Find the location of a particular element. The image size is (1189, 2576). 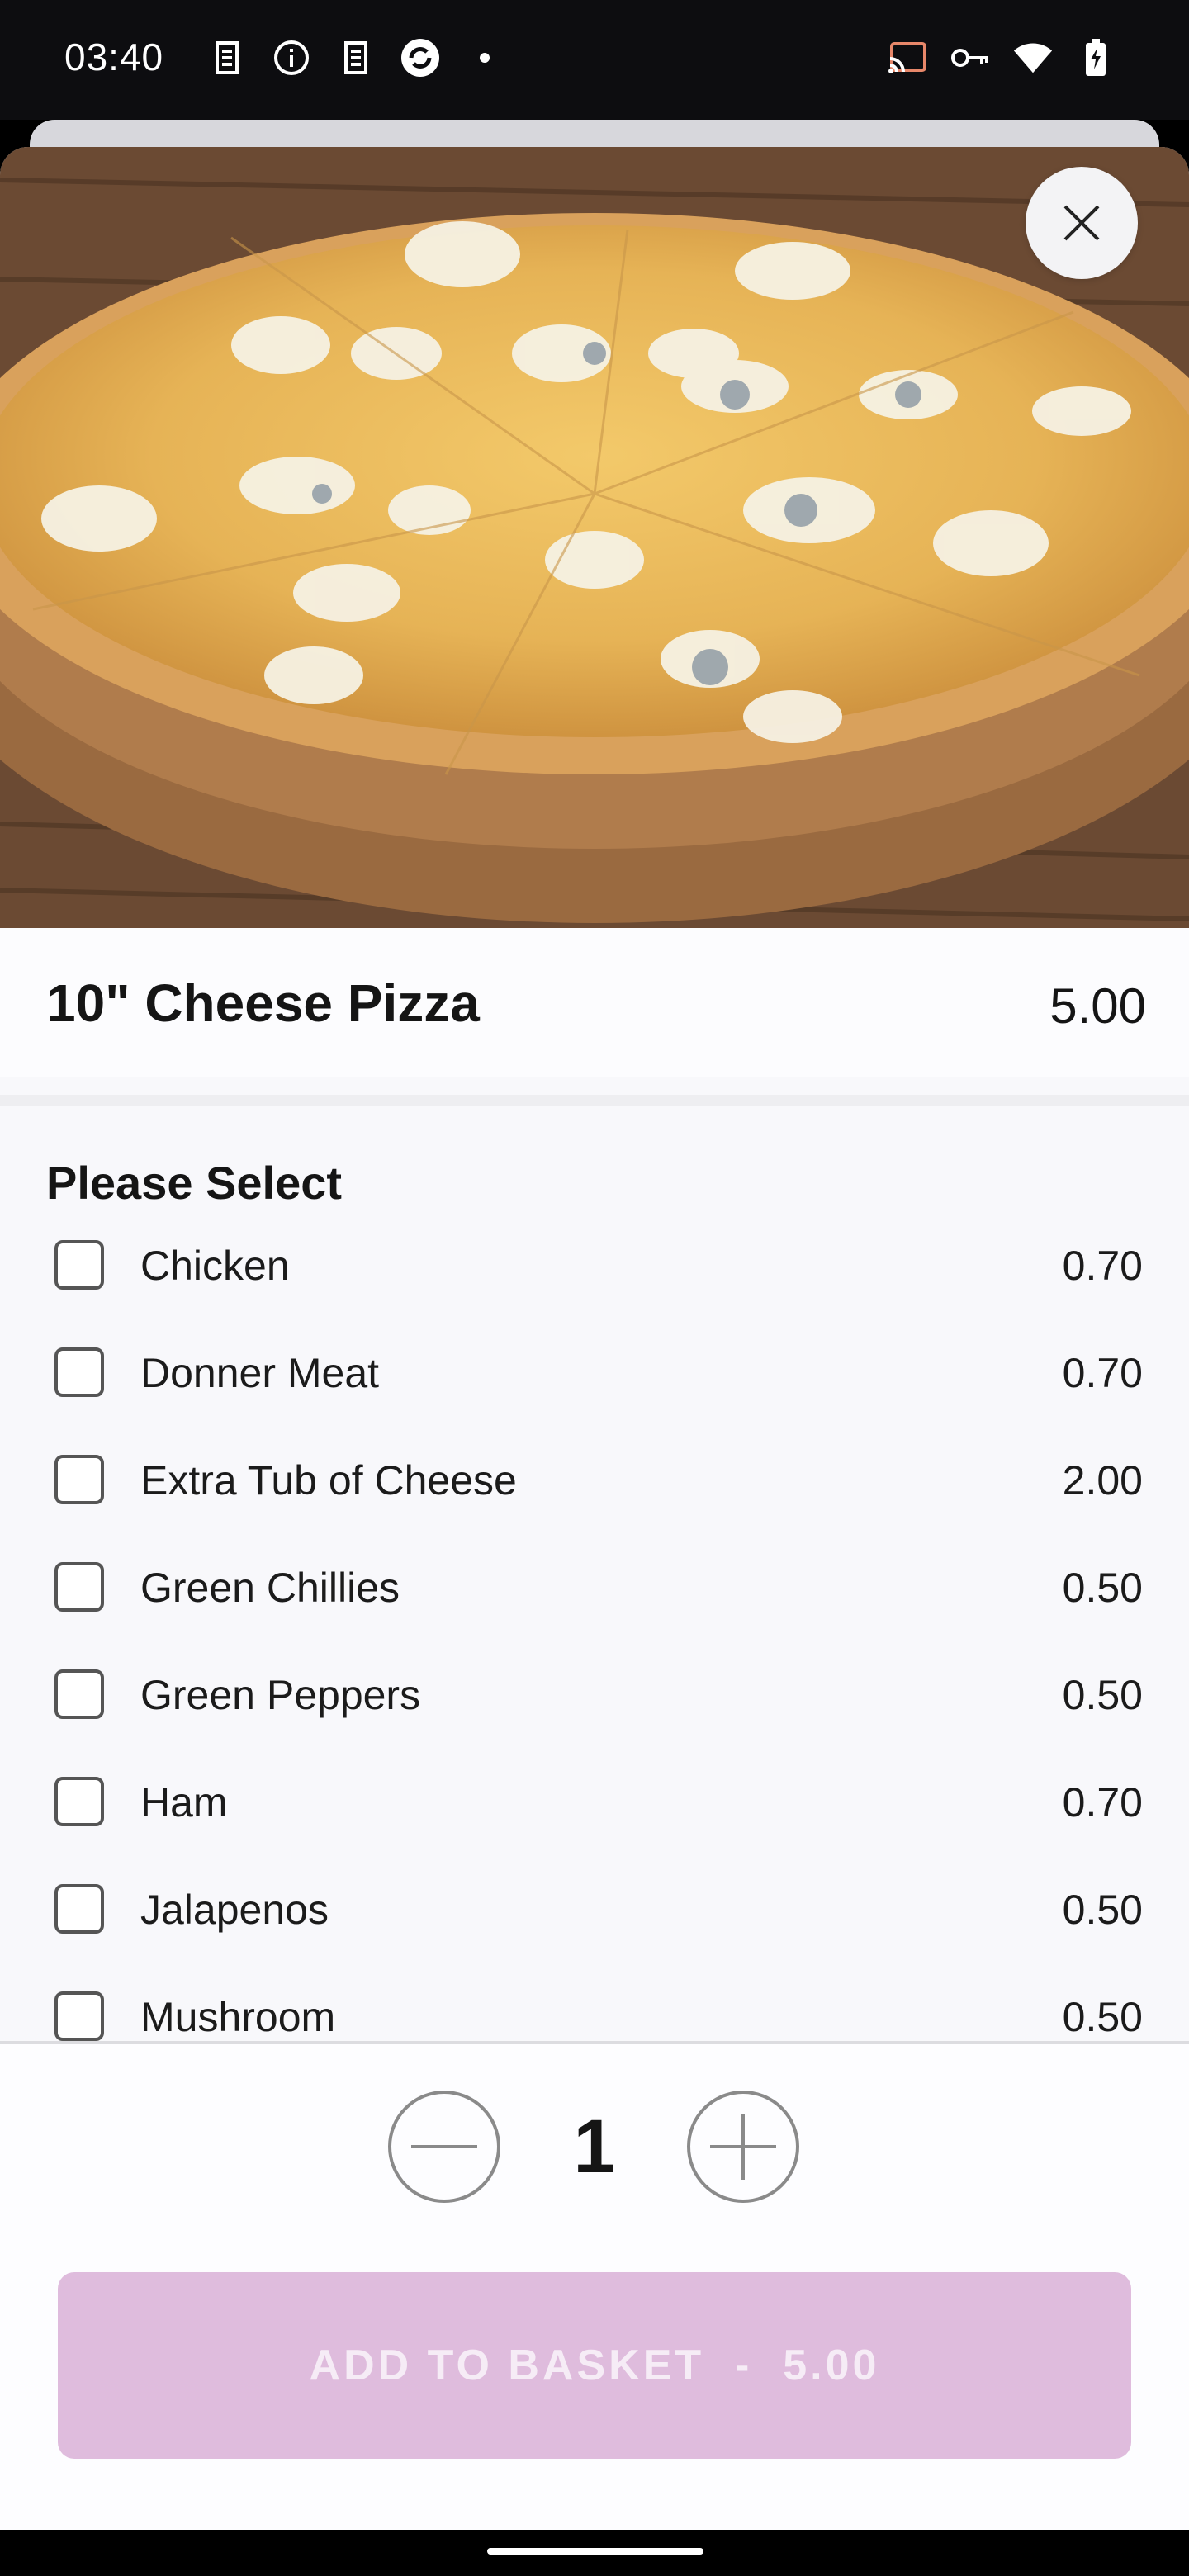

close-icon is located at coordinates (1081, 223).